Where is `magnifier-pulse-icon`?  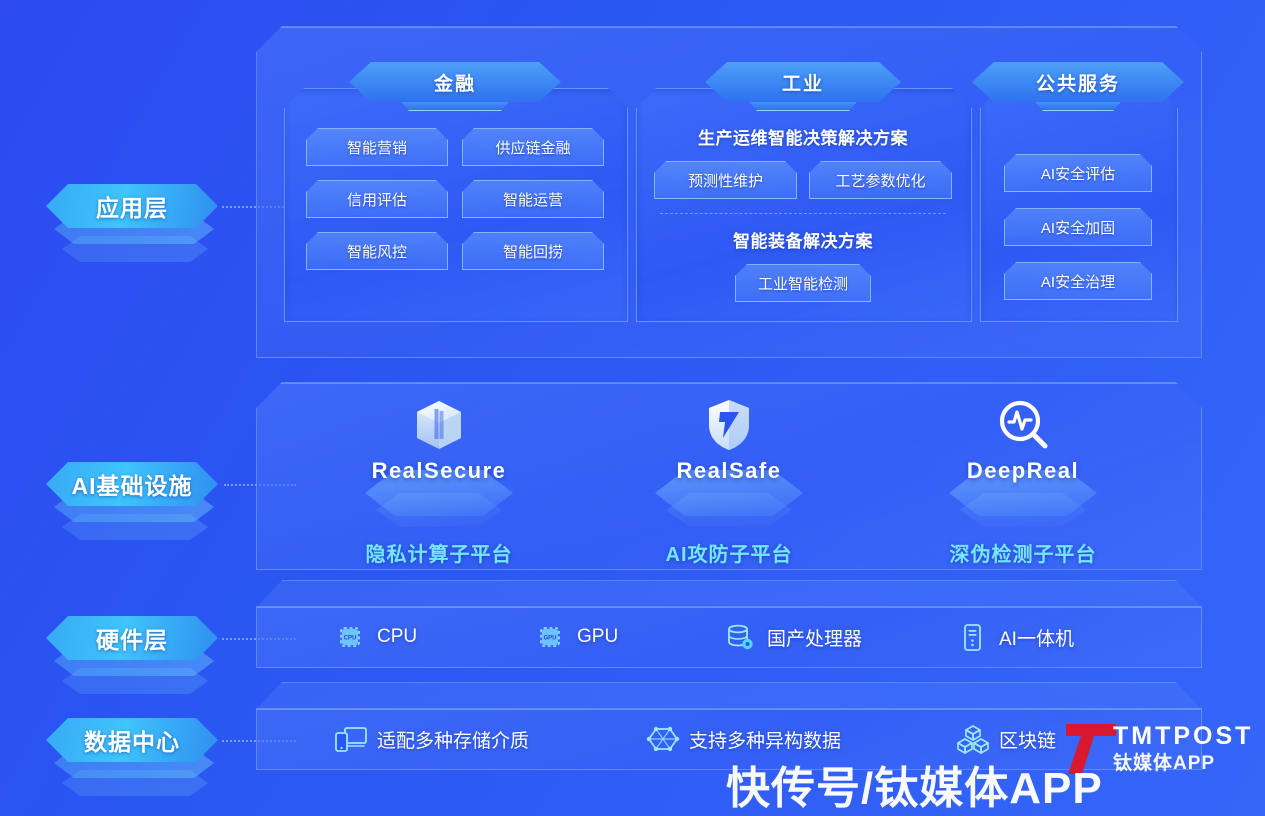
magnifier-pulse-icon is located at coordinates (1023, 425).